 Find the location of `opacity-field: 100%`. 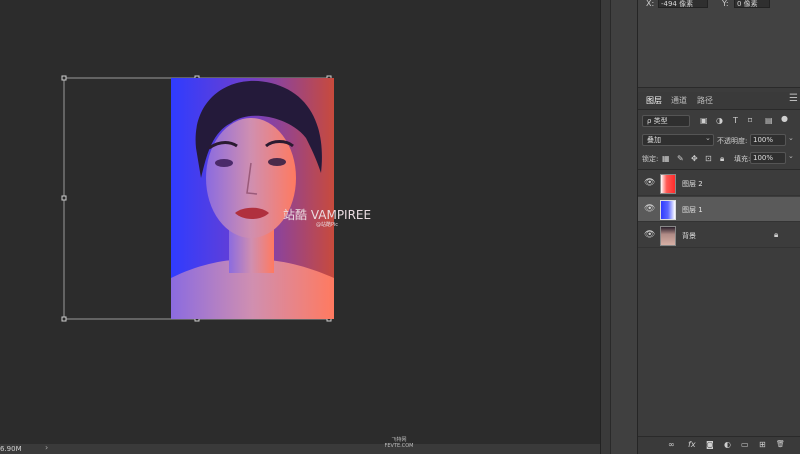

opacity-field: 100% is located at coordinates (768, 140).